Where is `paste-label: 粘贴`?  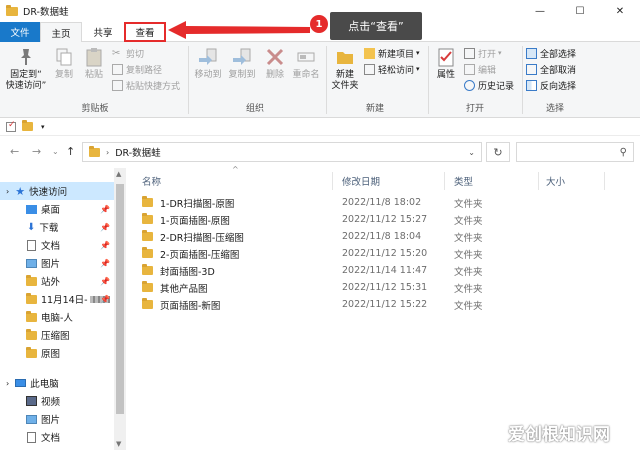 paste-label: 粘贴 is located at coordinates (93, 75).